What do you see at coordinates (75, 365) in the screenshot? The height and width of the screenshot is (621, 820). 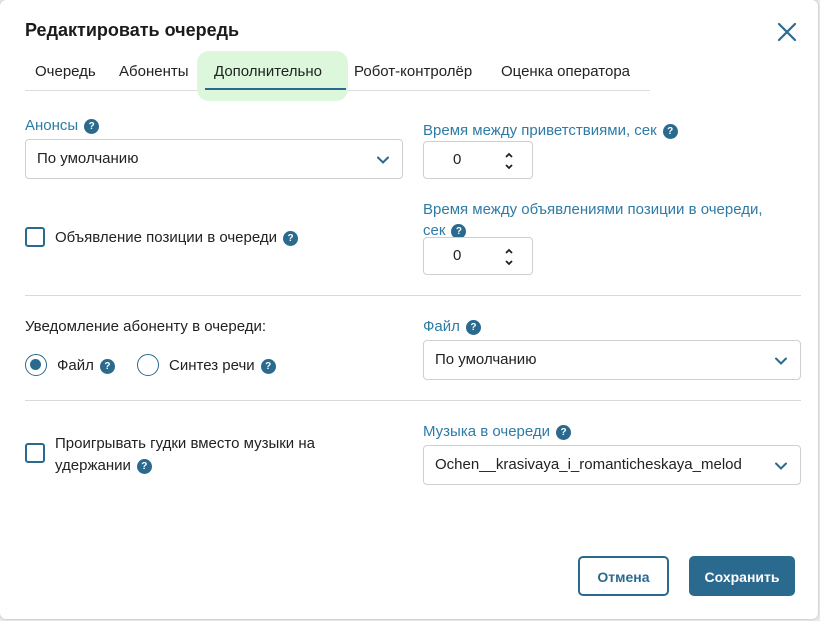 I see `radio-file-label-text: Файл` at bounding box center [75, 365].